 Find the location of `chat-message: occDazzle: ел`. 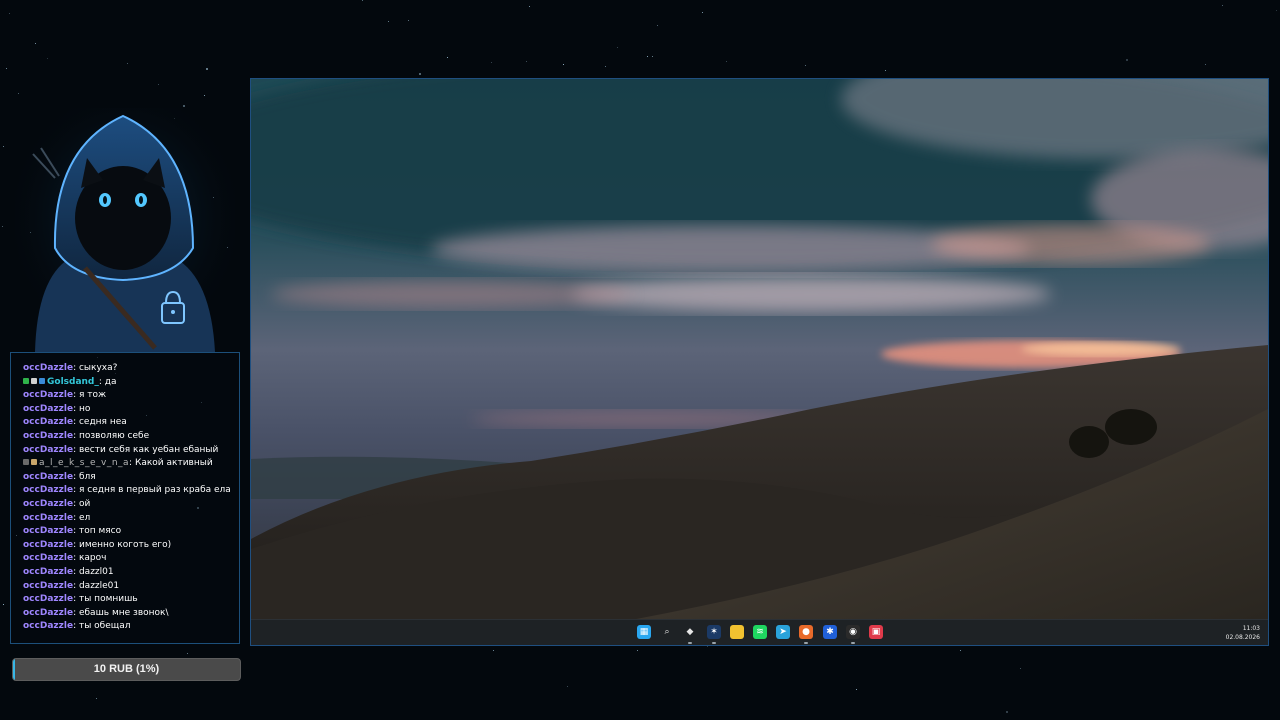

chat-message: occDazzle: ел is located at coordinates (131, 519).